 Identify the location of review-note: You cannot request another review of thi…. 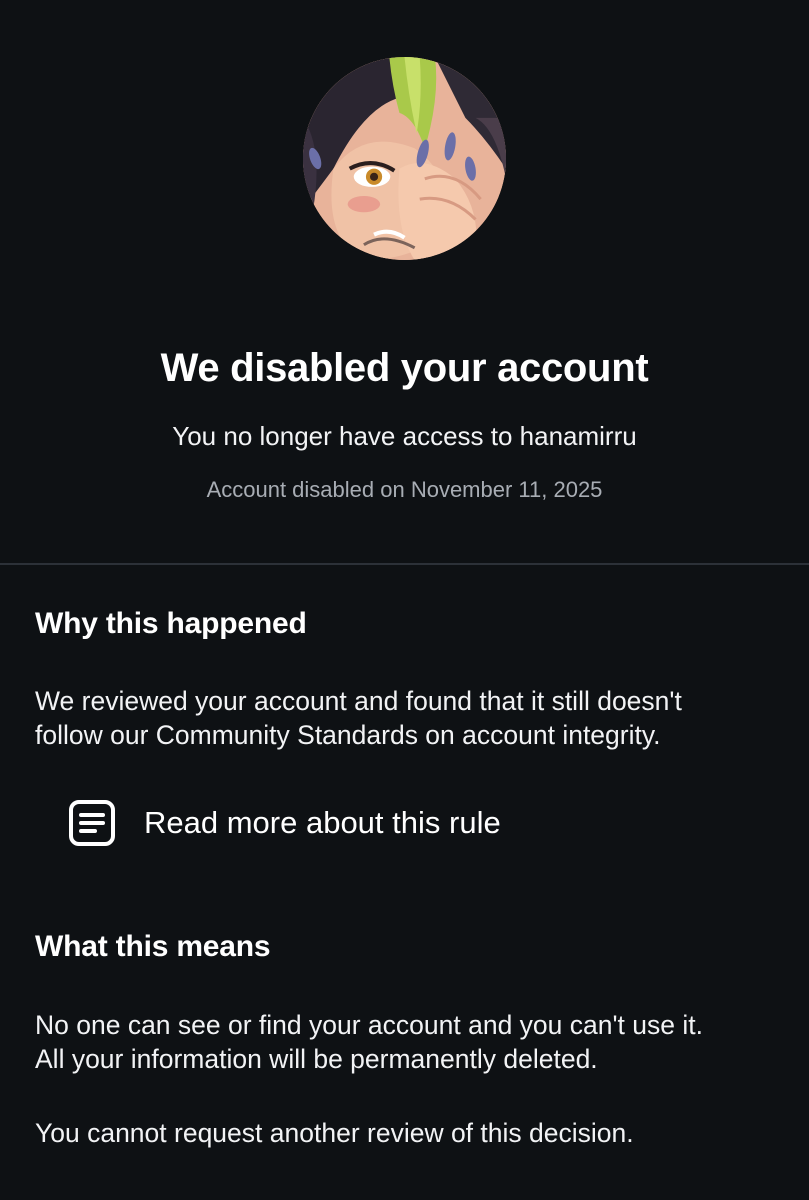
(415, 1133).